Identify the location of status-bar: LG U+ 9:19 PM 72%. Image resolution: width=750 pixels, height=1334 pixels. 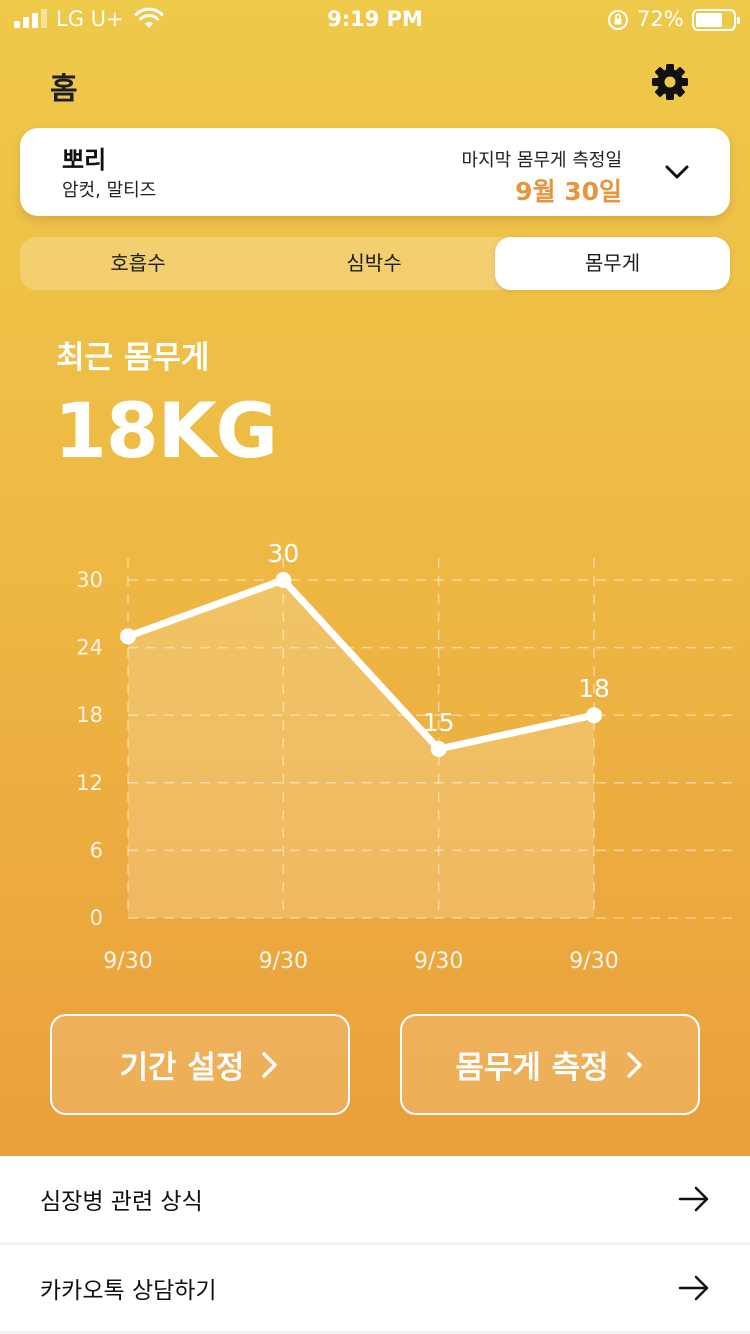
(375, 20).